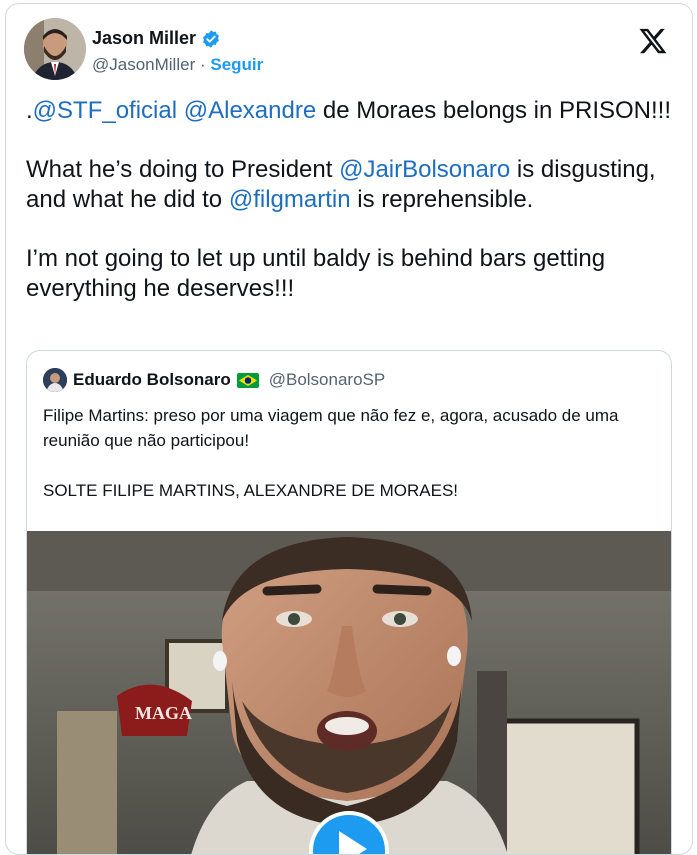  Describe the element at coordinates (144, 38) in the screenshot. I see `author-name: Jason Miller` at that location.